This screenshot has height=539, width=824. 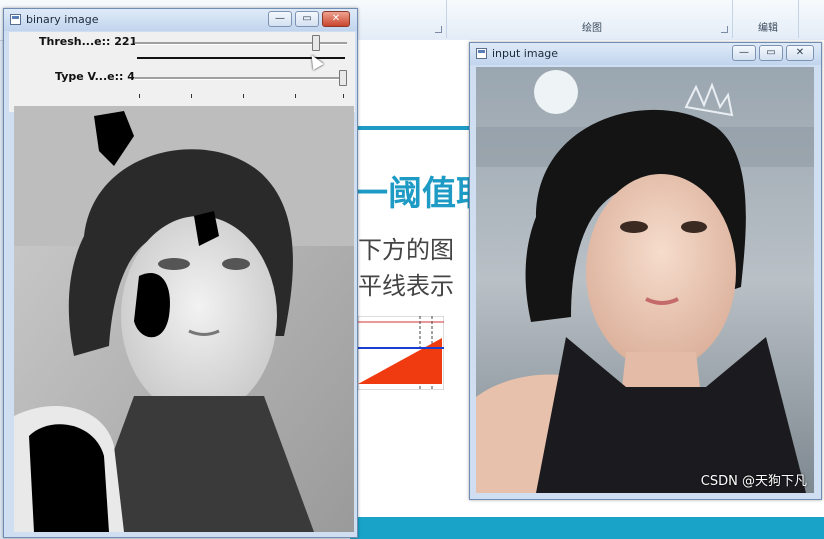 I want to click on watermark-text: CSDN @天狗下凡, so click(x=753, y=481).